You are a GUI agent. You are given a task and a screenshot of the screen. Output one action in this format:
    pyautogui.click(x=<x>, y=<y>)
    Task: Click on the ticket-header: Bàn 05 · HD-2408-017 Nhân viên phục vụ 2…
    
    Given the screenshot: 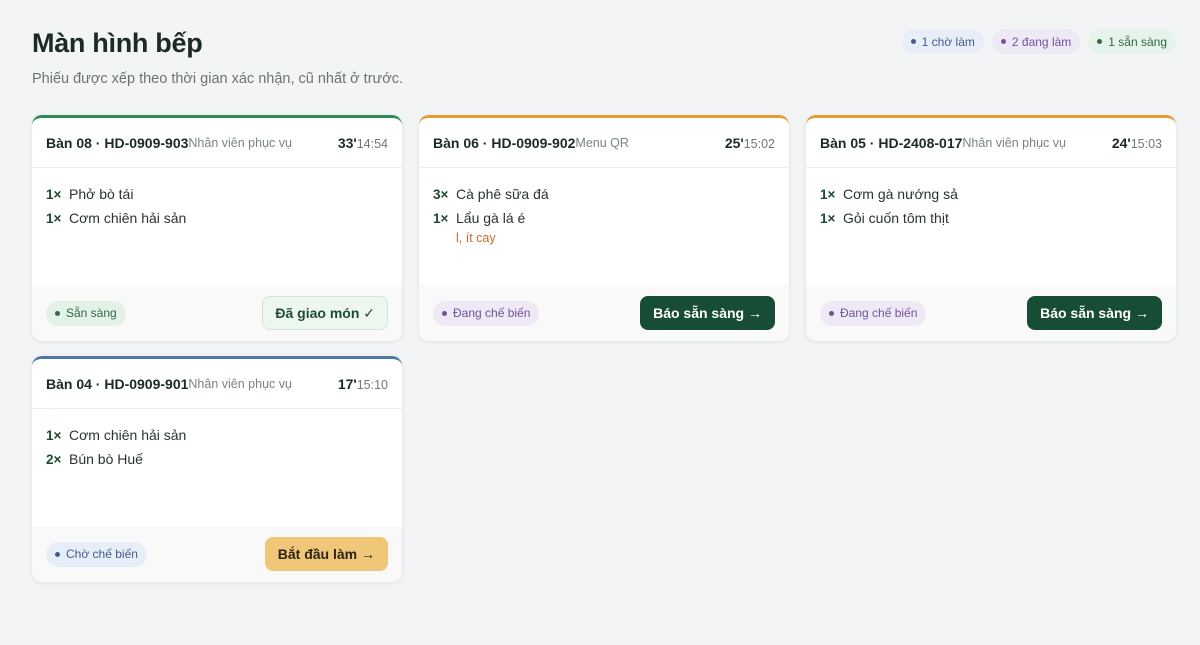 What is the action you would take?
    pyautogui.click(x=991, y=143)
    